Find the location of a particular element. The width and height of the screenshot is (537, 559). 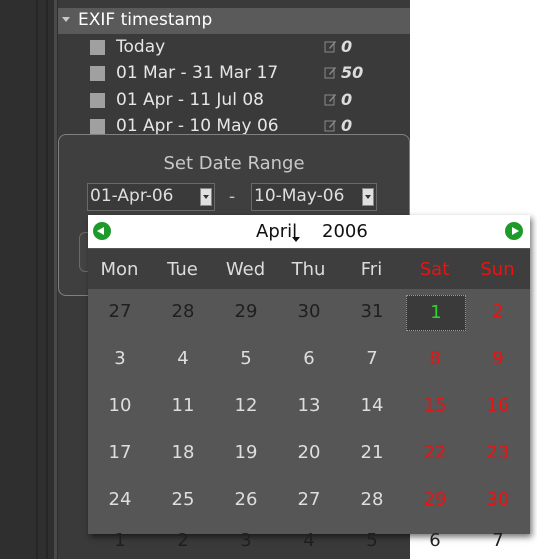

weekday-header-row: Mon Tue Wed Thu Fri Sat Sun is located at coordinates (309, 269).